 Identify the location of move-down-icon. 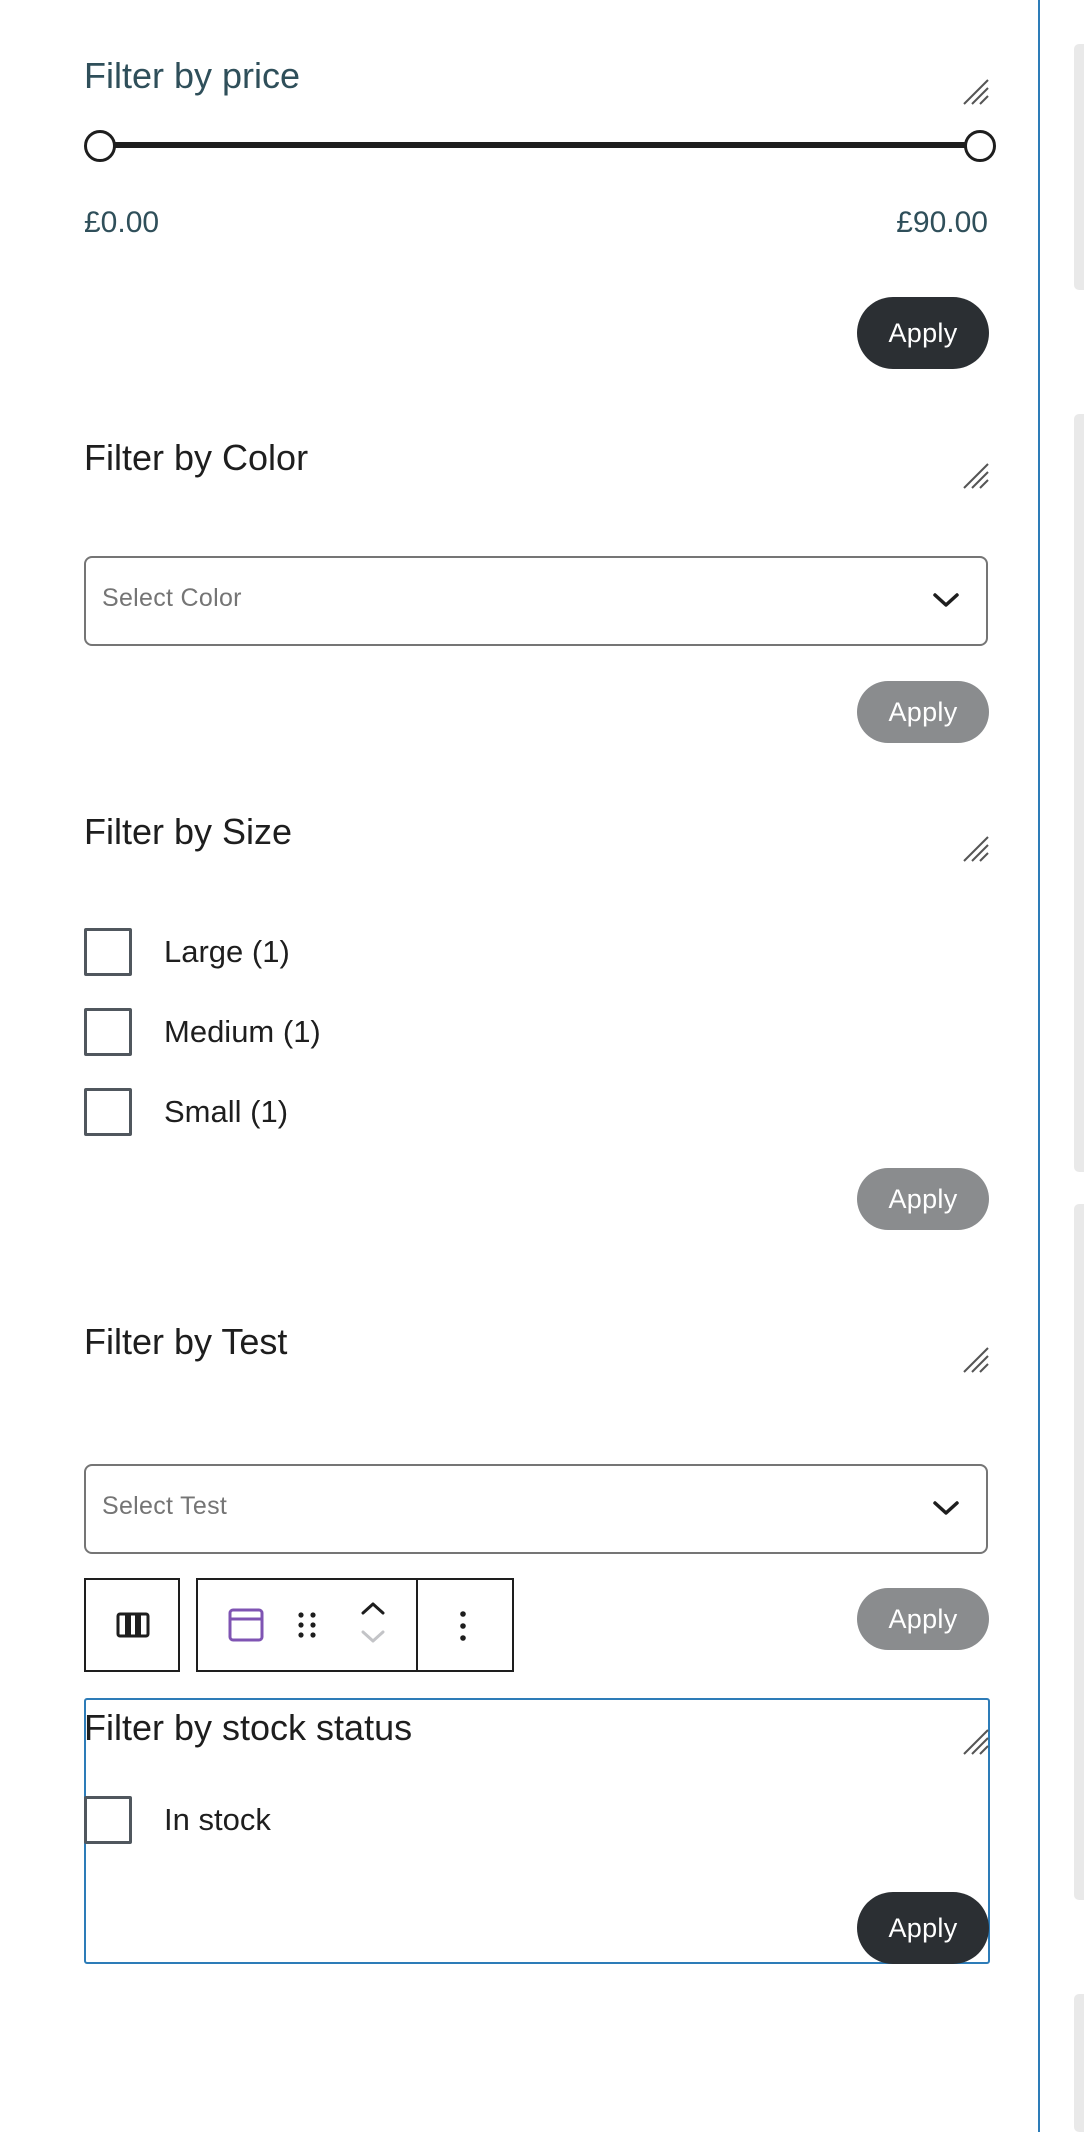
(373, 1636).